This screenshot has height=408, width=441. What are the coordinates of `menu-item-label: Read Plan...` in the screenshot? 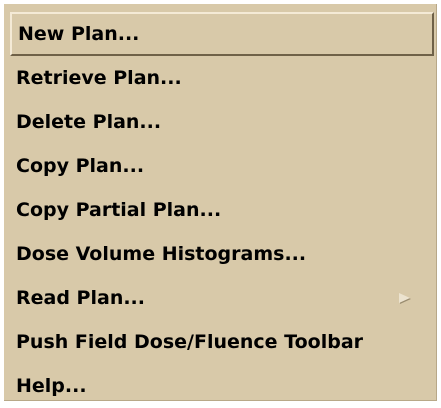 It's located at (80, 298).